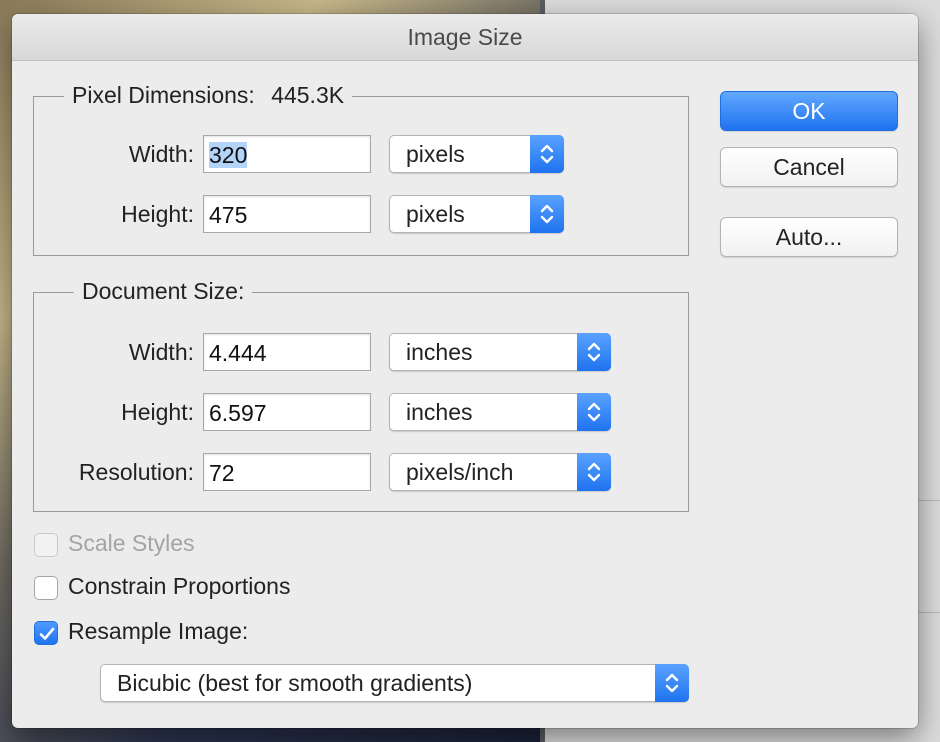  Describe the element at coordinates (157, 214) in the screenshot. I see `pixel-height-label: Height:` at that location.